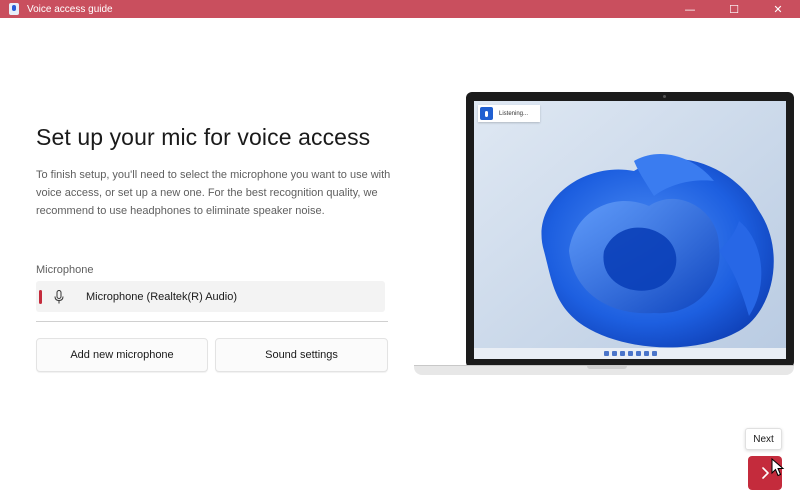 The image size is (800, 500). Describe the element at coordinates (162, 296) in the screenshot. I see `microphone-value: Microphone (Realtek(R) Audio)` at that location.